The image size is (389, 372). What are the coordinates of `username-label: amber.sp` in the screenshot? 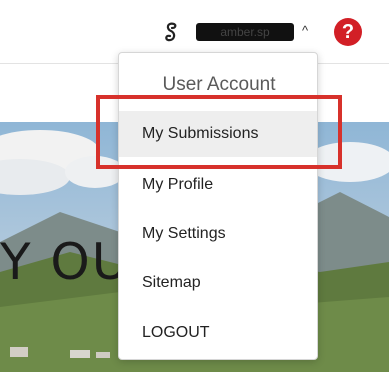 It's located at (245, 32).